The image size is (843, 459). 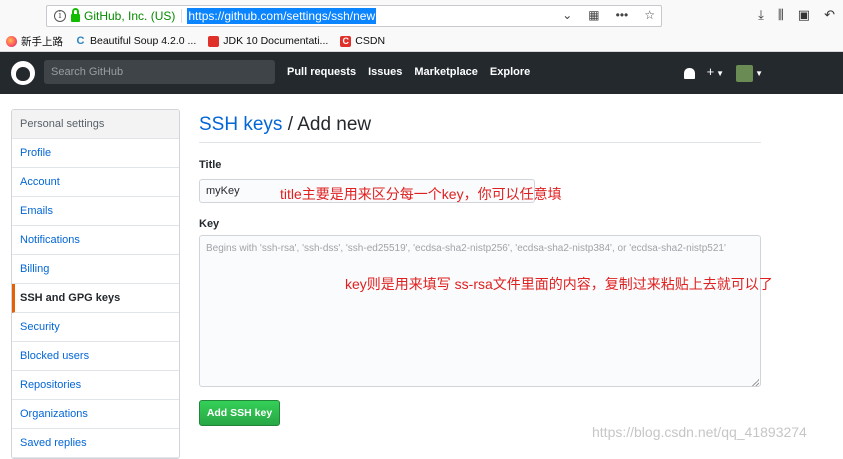 I want to click on sidebar-item-account: Account, so click(x=95, y=182).